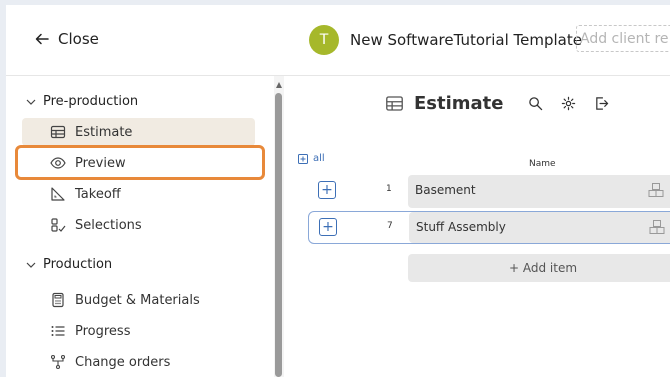 The height and width of the screenshot is (377, 670). Describe the element at coordinates (539, 191) in the screenshot. I see `row-name: Basement` at that location.